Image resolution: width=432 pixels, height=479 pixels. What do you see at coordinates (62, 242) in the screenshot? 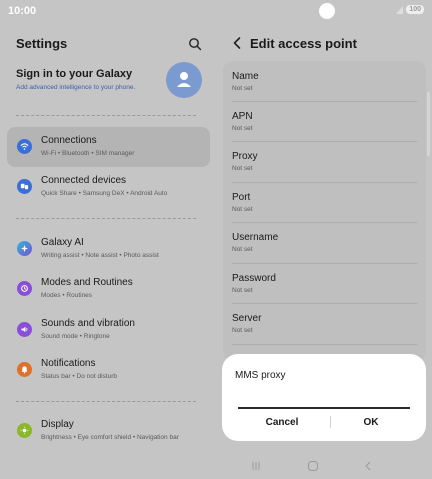
I see `settings-item-label: Galaxy AI` at bounding box center [62, 242].